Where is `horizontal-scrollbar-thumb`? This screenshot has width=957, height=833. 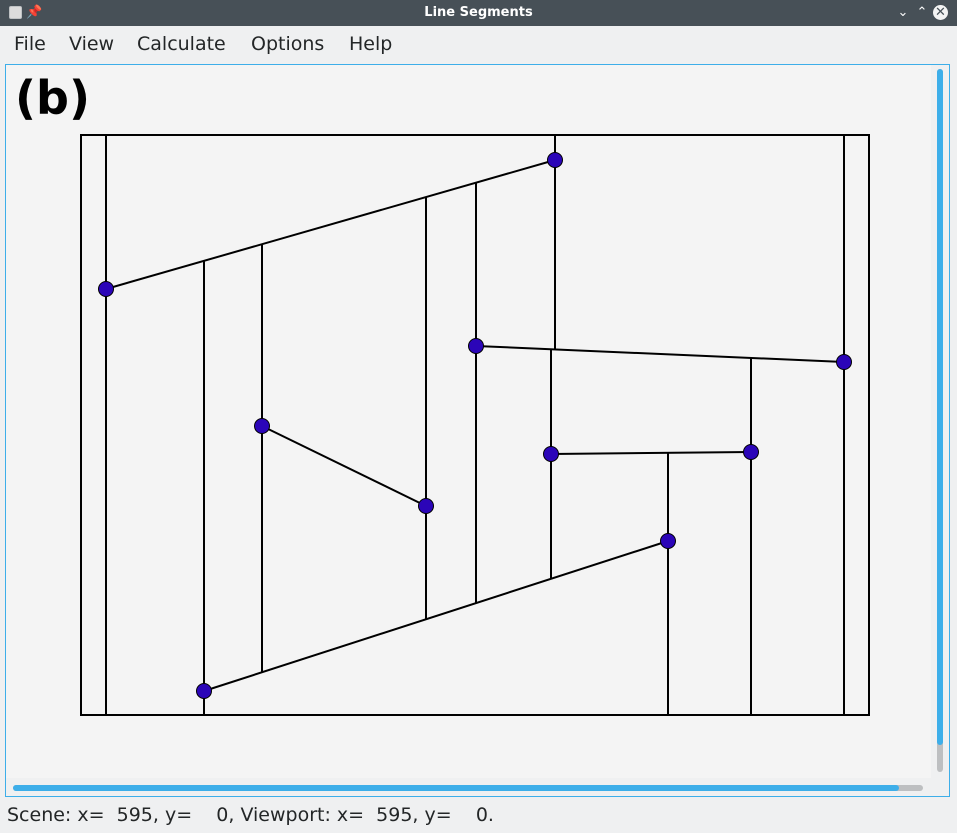
horizontal-scrollbar-thumb is located at coordinates (456, 788).